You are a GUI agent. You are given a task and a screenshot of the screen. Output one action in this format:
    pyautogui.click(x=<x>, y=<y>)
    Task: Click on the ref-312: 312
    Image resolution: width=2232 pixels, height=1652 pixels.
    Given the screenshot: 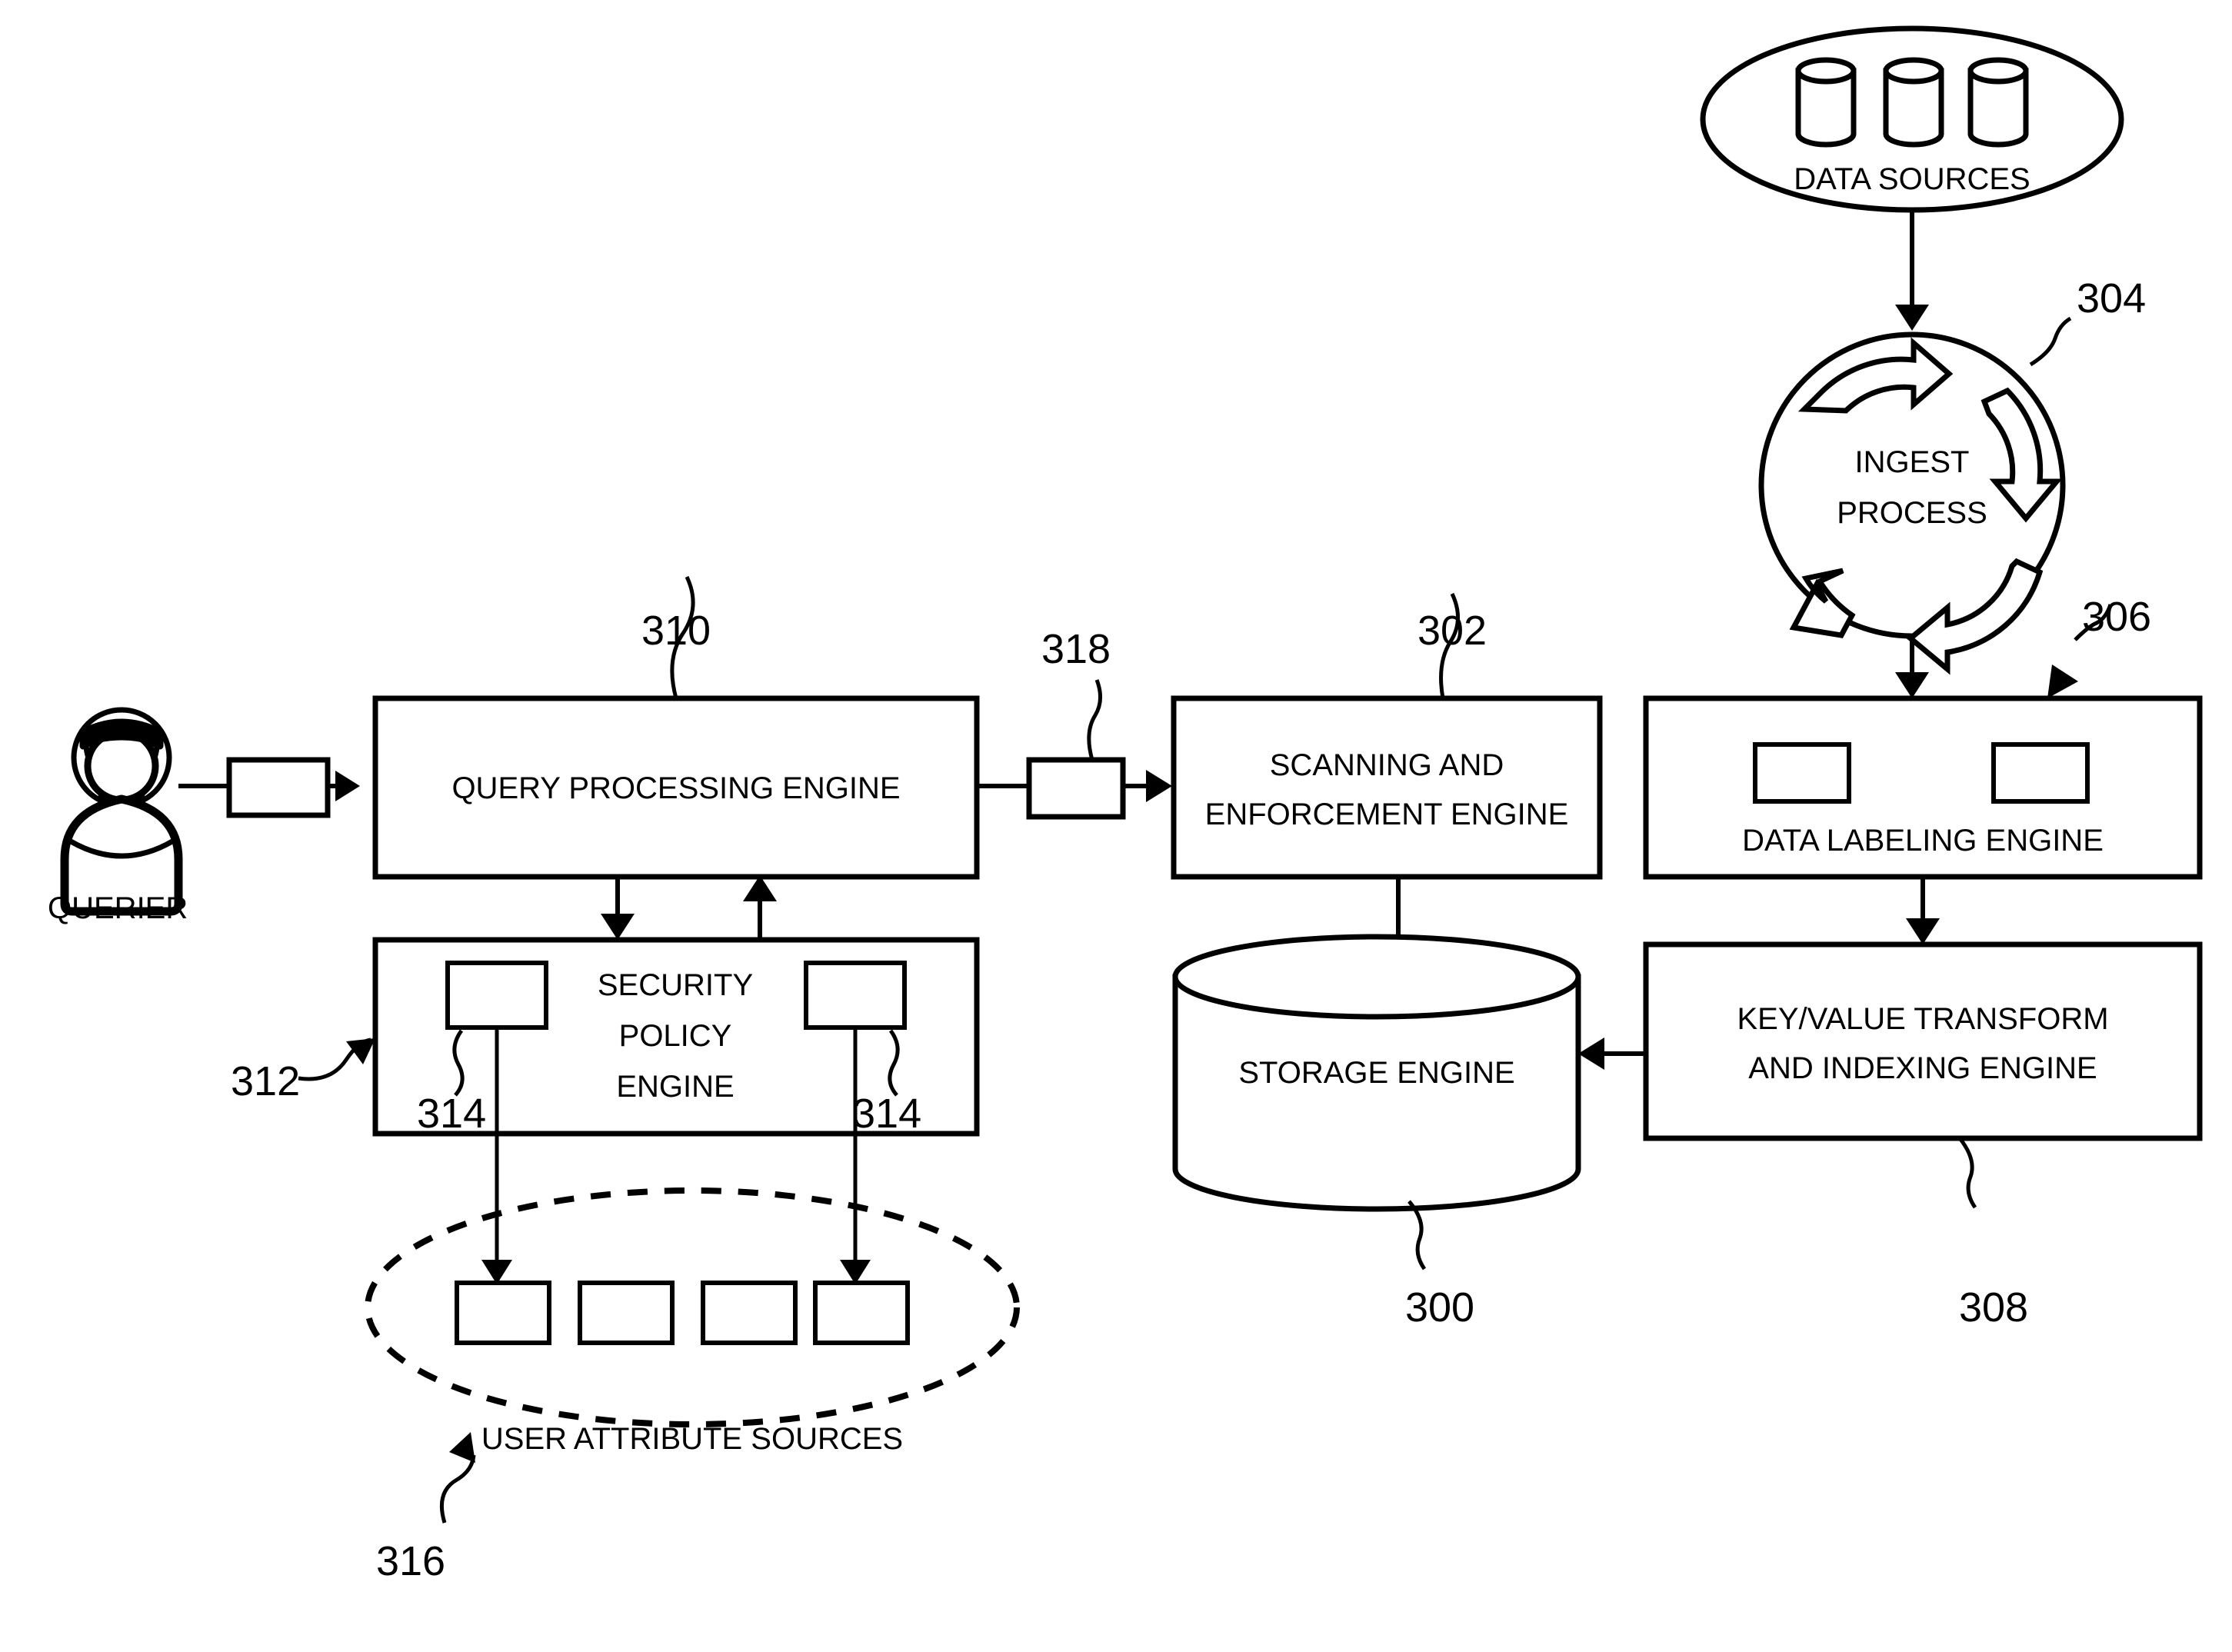 What is the action you would take?
    pyautogui.click(x=265, y=1081)
    